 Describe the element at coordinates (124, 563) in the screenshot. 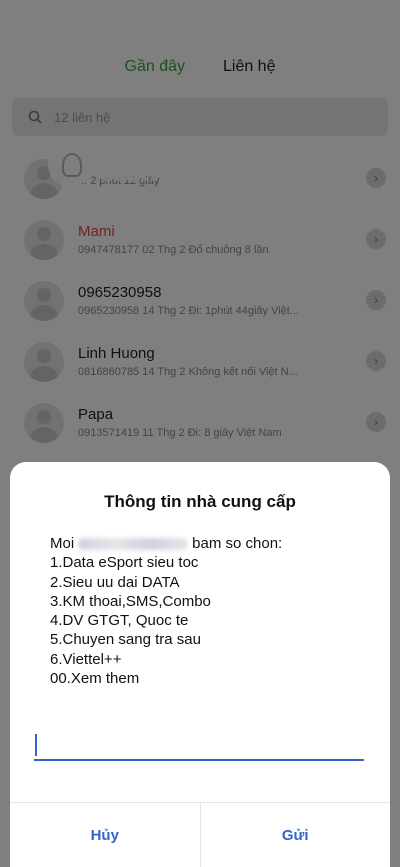

I see `menu-option: 1.Data eSport sieu toc` at that location.